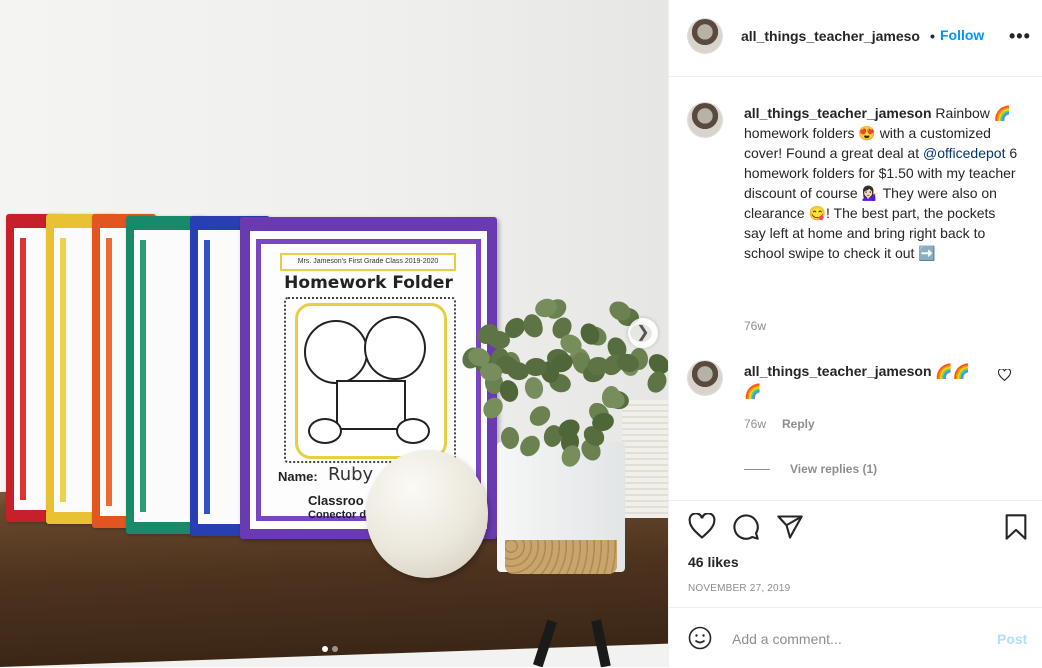 This screenshot has width=1042, height=668. Describe the element at coordinates (755, 326) in the screenshot. I see `caption-timestamp: 76w` at that location.